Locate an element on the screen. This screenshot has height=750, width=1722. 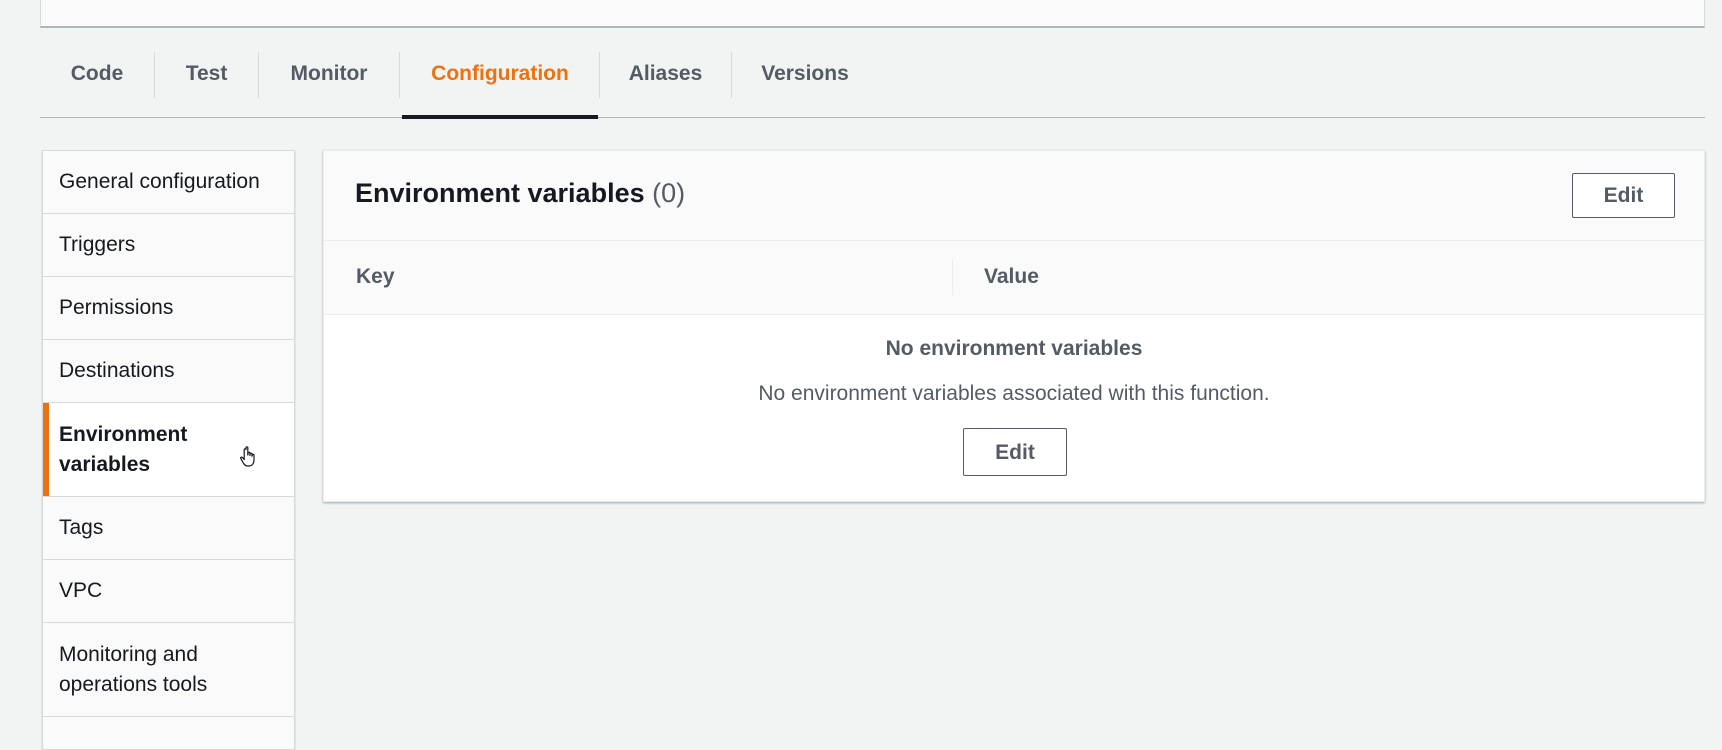
column-divider is located at coordinates (952, 277).